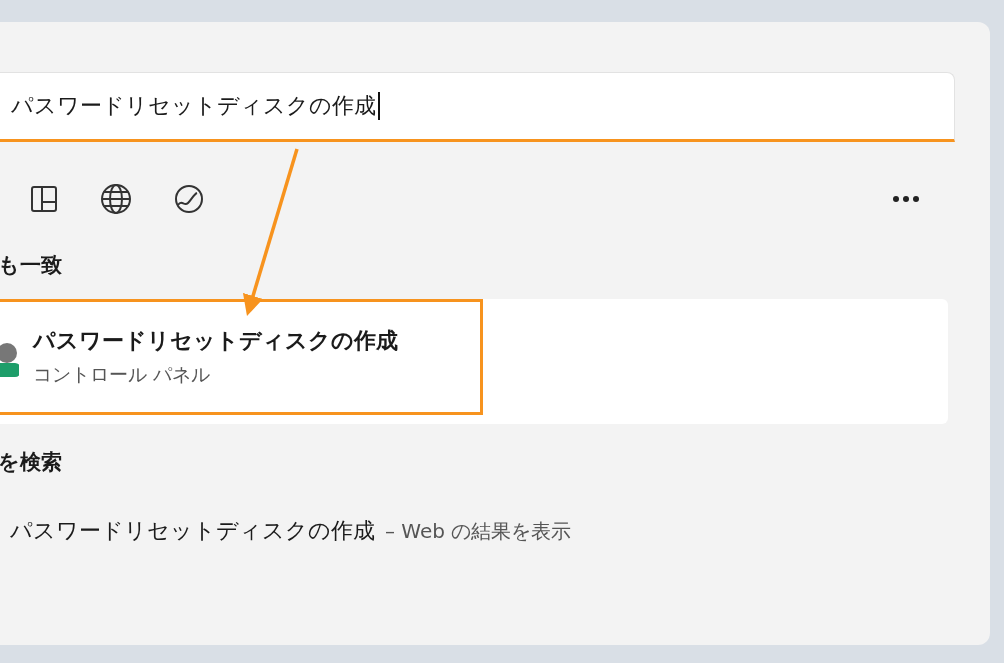 The width and height of the screenshot is (1004, 663). Describe the element at coordinates (478, 531) in the screenshot. I see `web-hint: – Web の結果を表示` at that location.